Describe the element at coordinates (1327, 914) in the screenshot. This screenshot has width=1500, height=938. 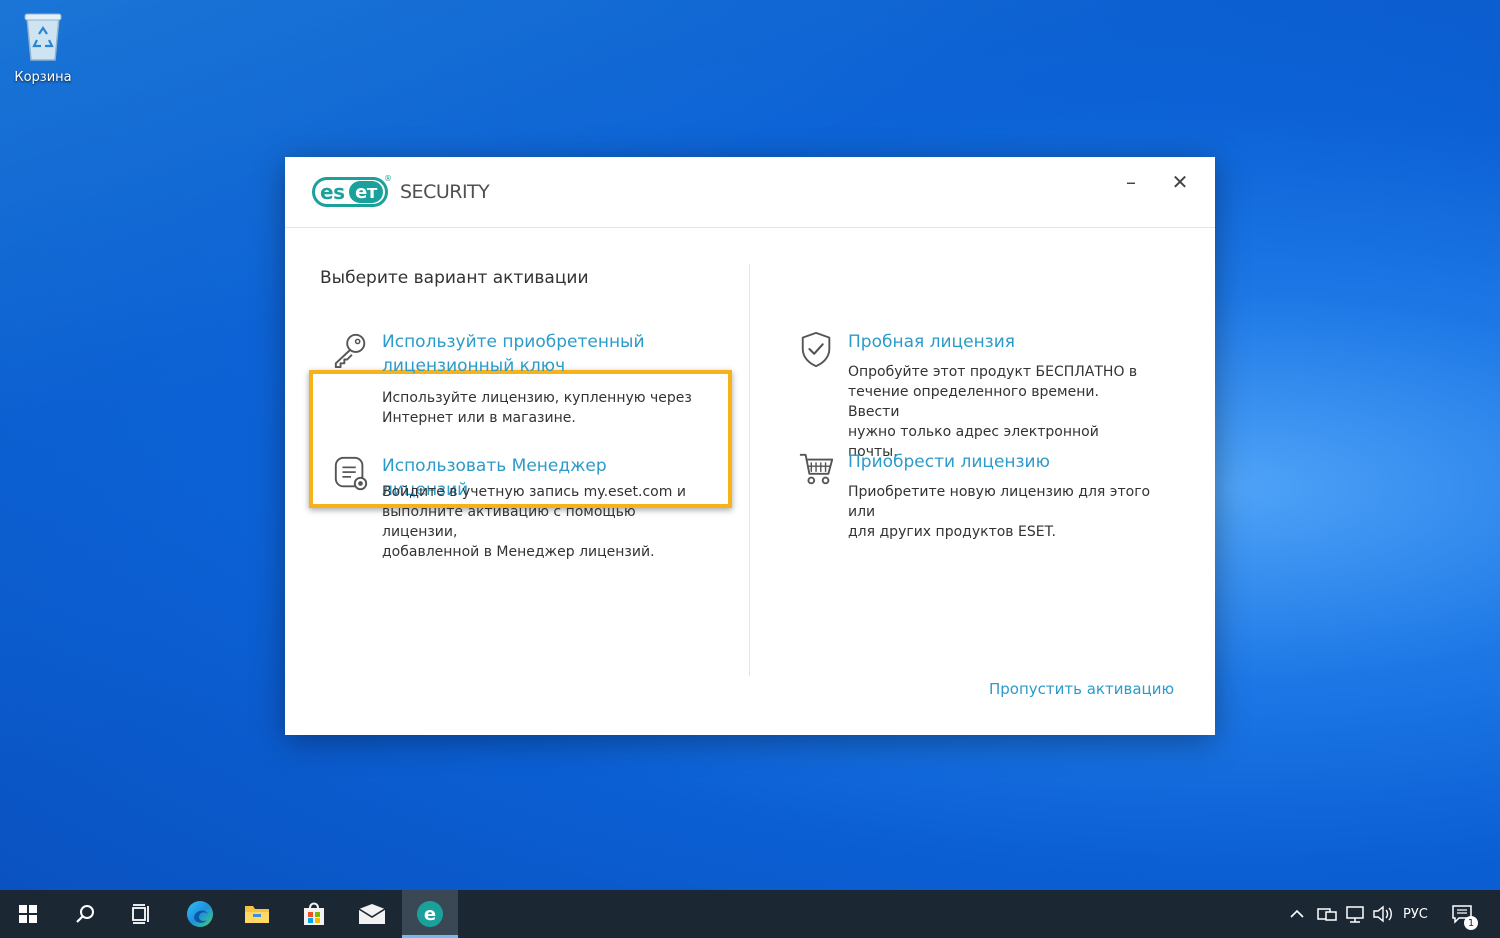
I see `eset-tray-icon` at that location.